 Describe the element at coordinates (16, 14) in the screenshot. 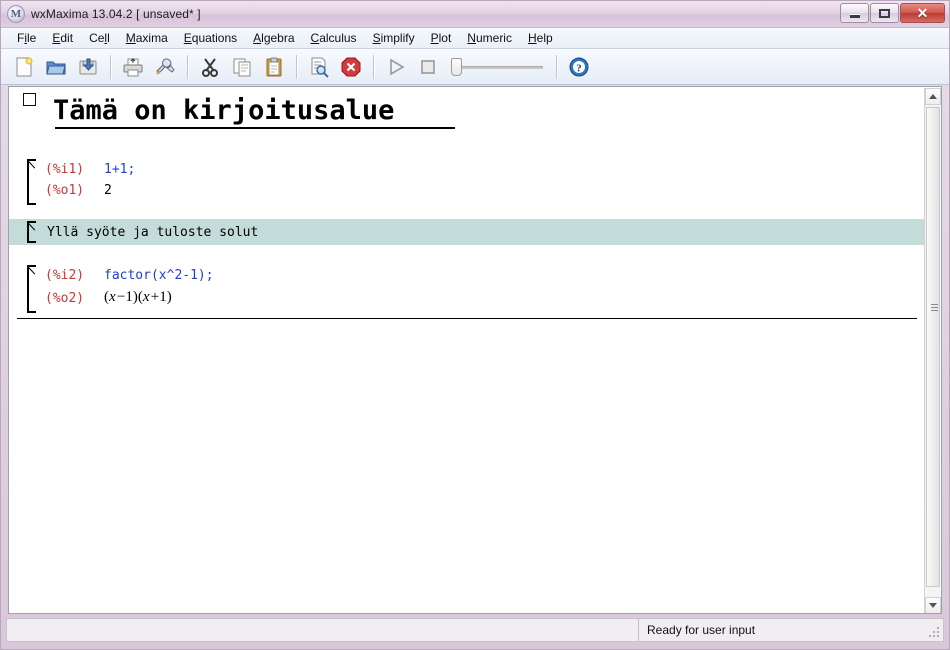

I see `maxima-logo-icon: M` at that location.